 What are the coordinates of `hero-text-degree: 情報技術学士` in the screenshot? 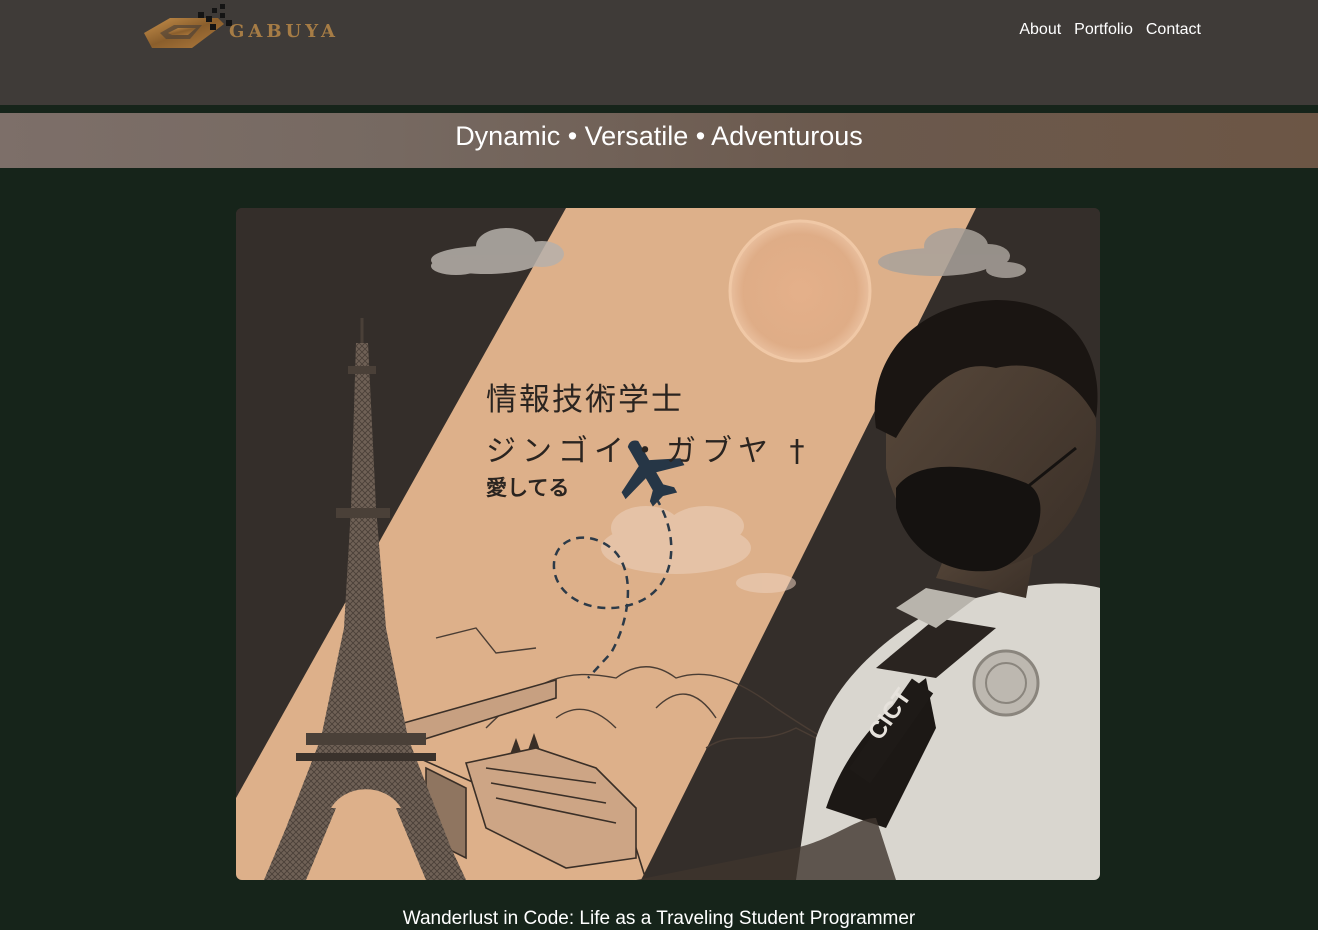 It's located at (585, 400).